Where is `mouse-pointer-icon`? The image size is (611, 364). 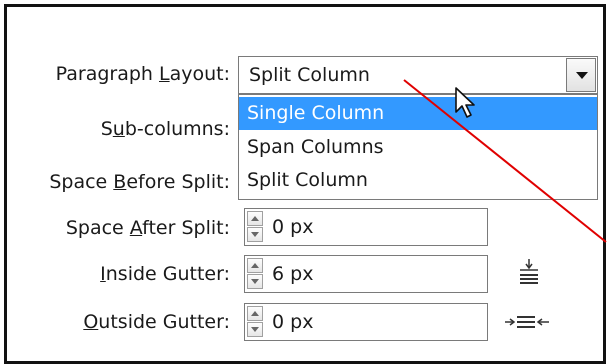 mouse-pointer-icon is located at coordinates (465, 102).